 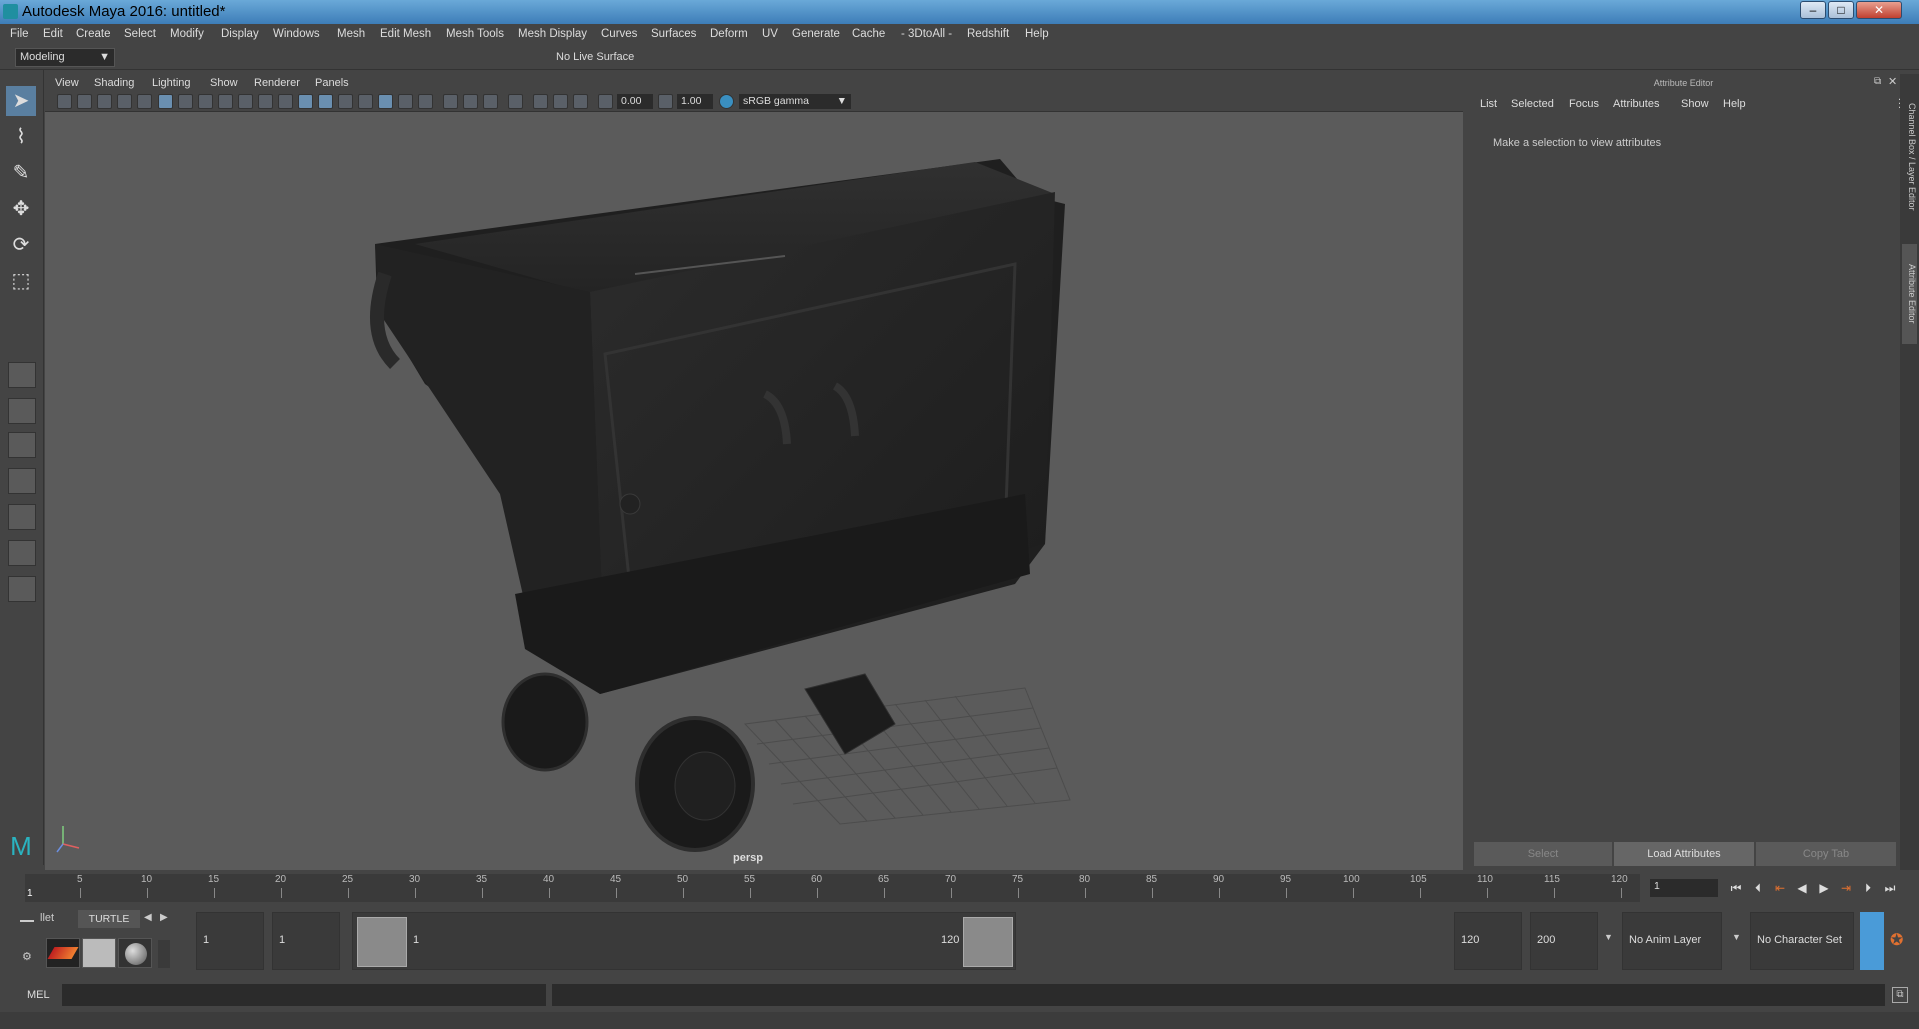 What do you see at coordinates (165, 101) in the screenshot?
I see `grid-toggle-icon` at bounding box center [165, 101].